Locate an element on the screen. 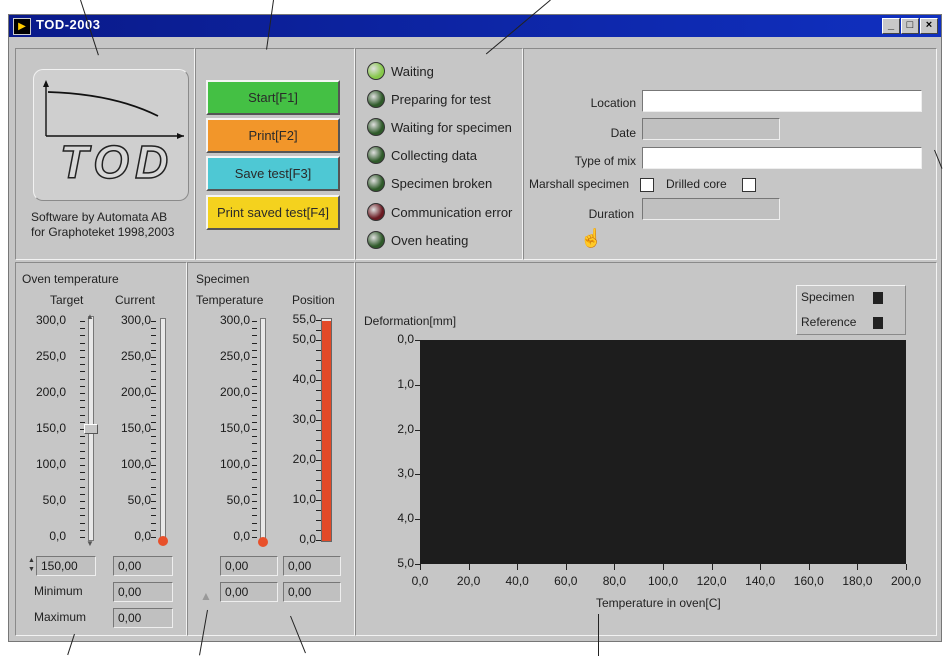  minimum-label: Minimum is located at coordinates (58, 591).